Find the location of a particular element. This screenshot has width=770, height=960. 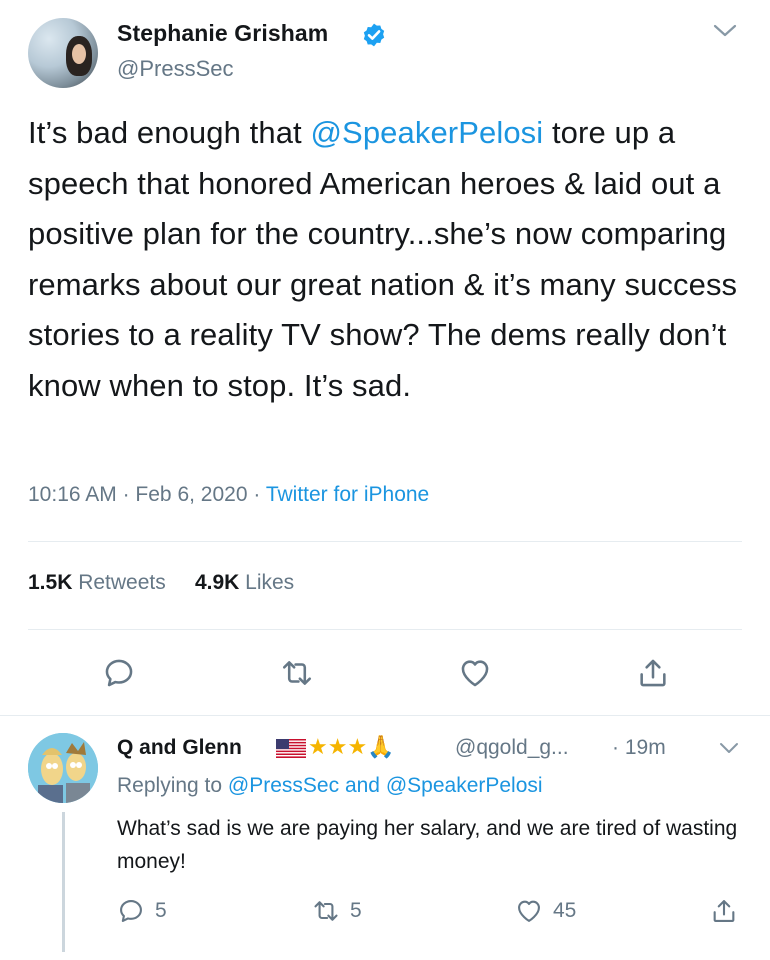

reply-retweet-button: 5 is located at coordinates (337, 911).